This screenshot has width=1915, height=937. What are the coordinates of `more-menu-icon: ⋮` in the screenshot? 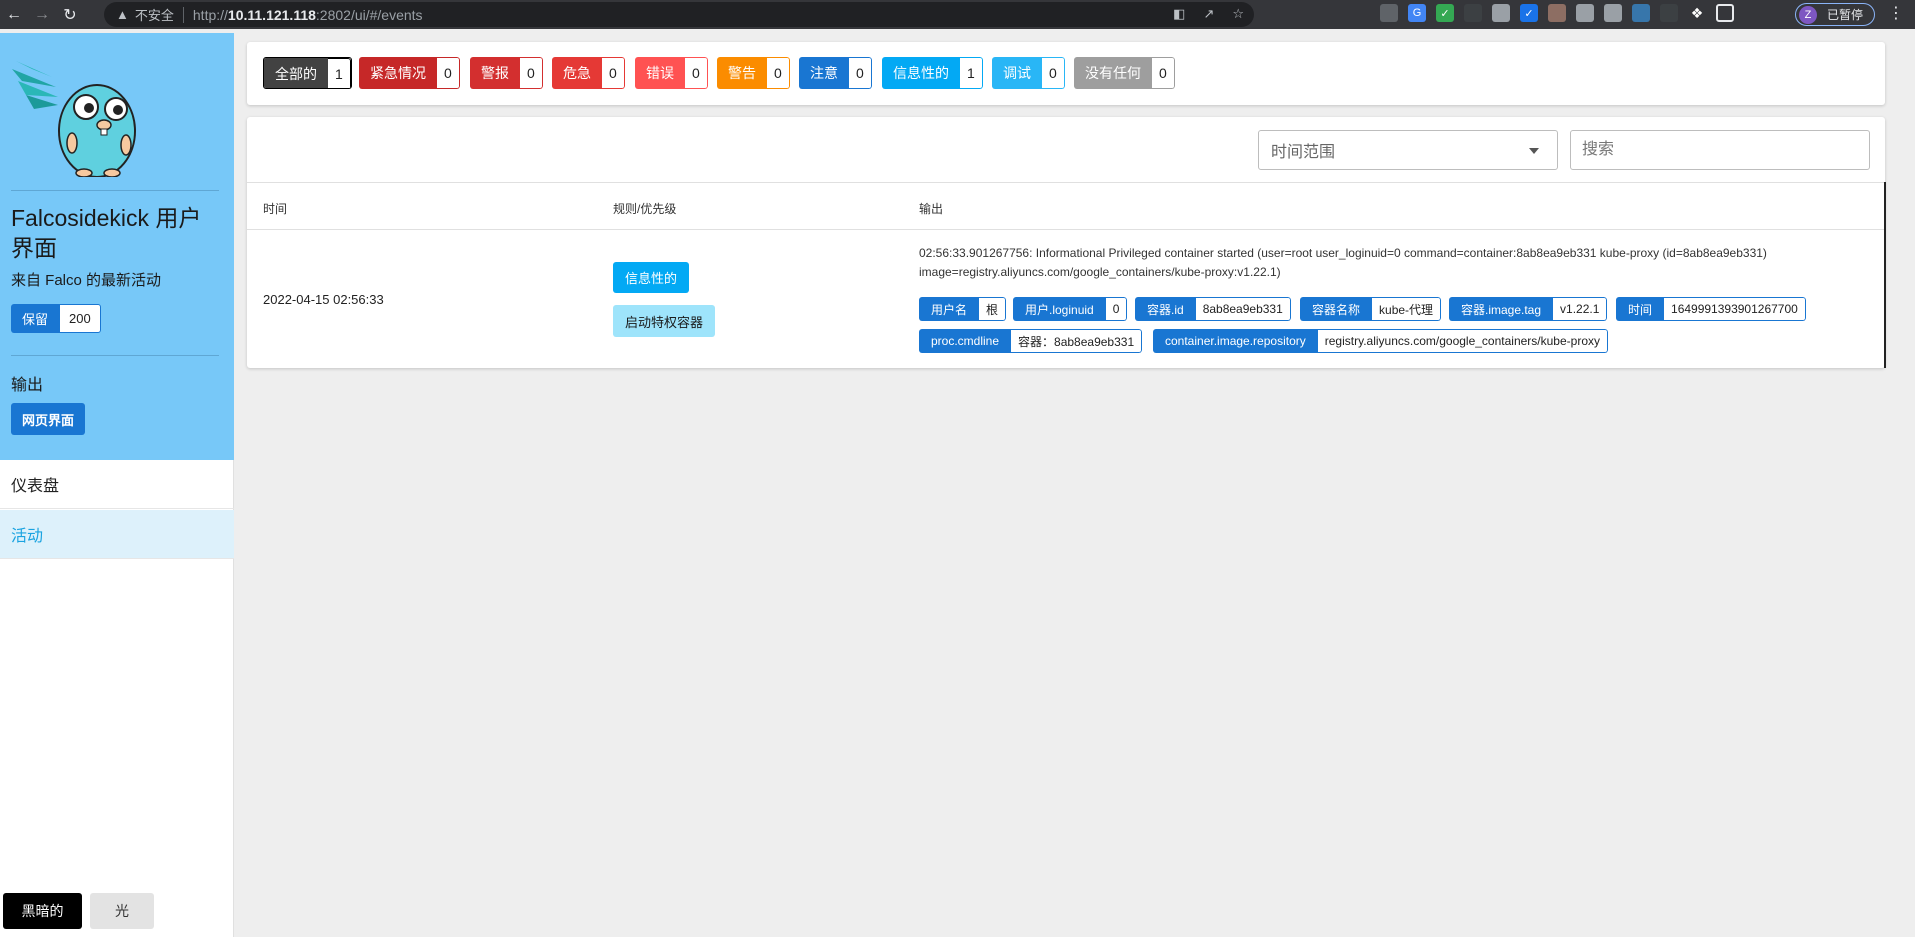 It's located at (1896, 13).